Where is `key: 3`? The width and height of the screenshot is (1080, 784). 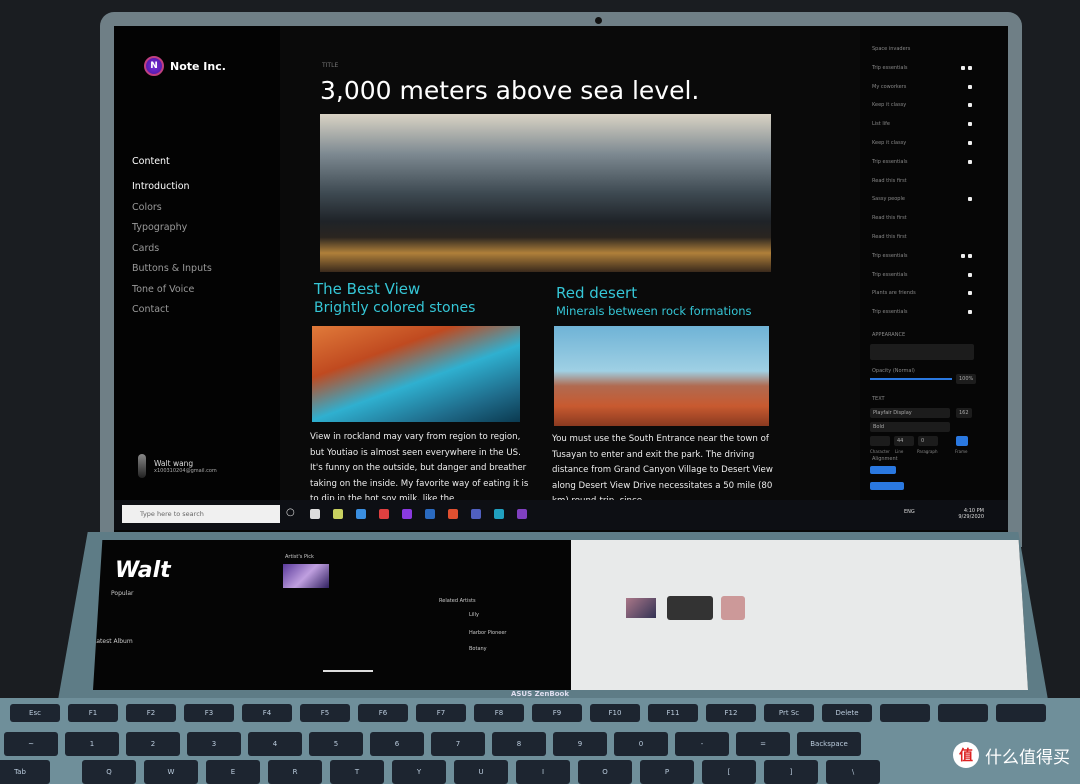 key: 3 is located at coordinates (214, 744).